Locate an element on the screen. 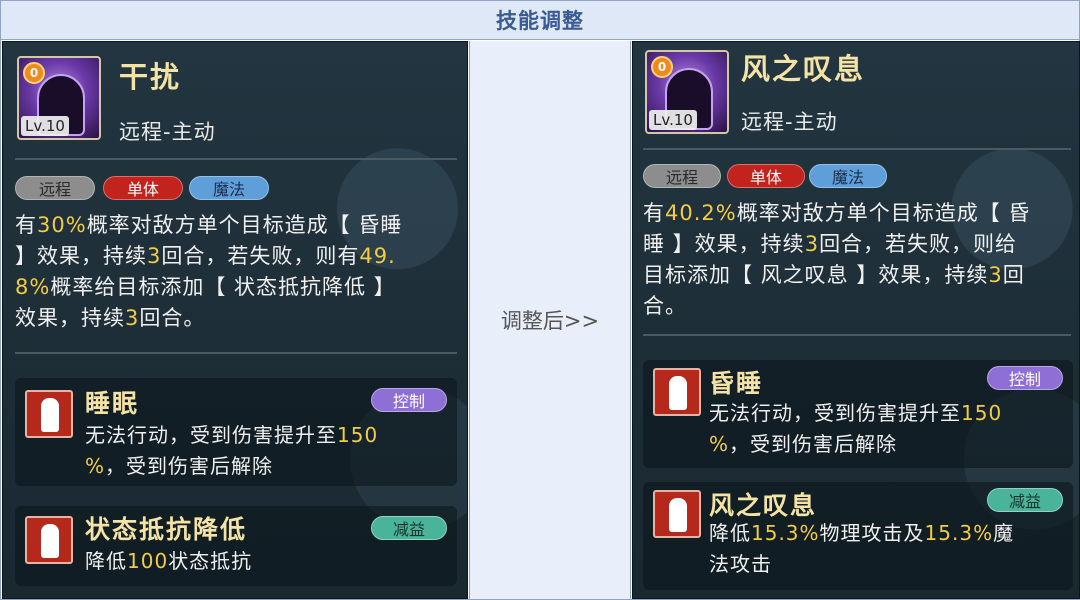 The height and width of the screenshot is (600, 1080). arrow-label-cell: 调整后>> is located at coordinates (550, 320).